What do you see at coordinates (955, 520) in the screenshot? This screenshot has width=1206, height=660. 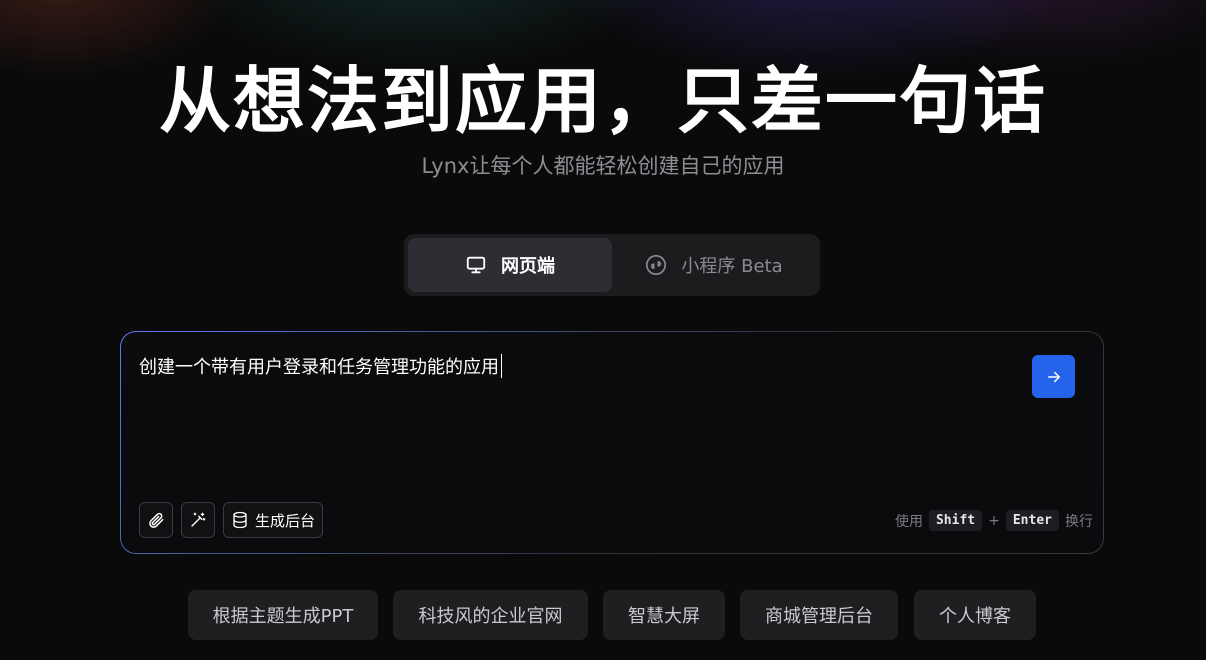 I see `shift-key: Shift` at bounding box center [955, 520].